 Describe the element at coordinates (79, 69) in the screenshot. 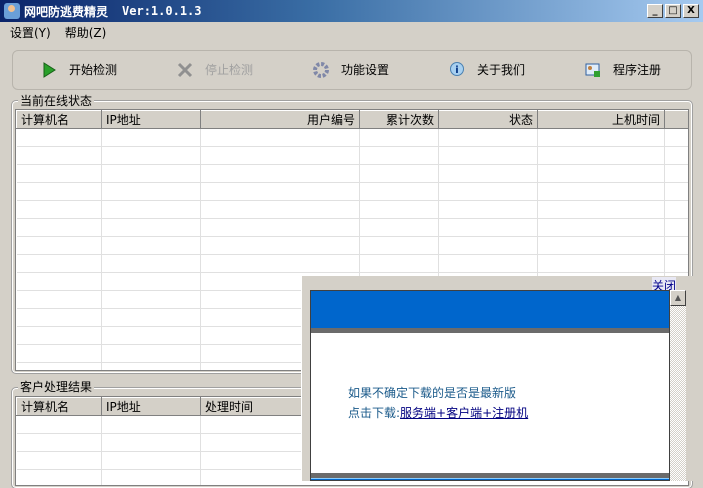

I see `start-detect-button: 开始检测` at that location.